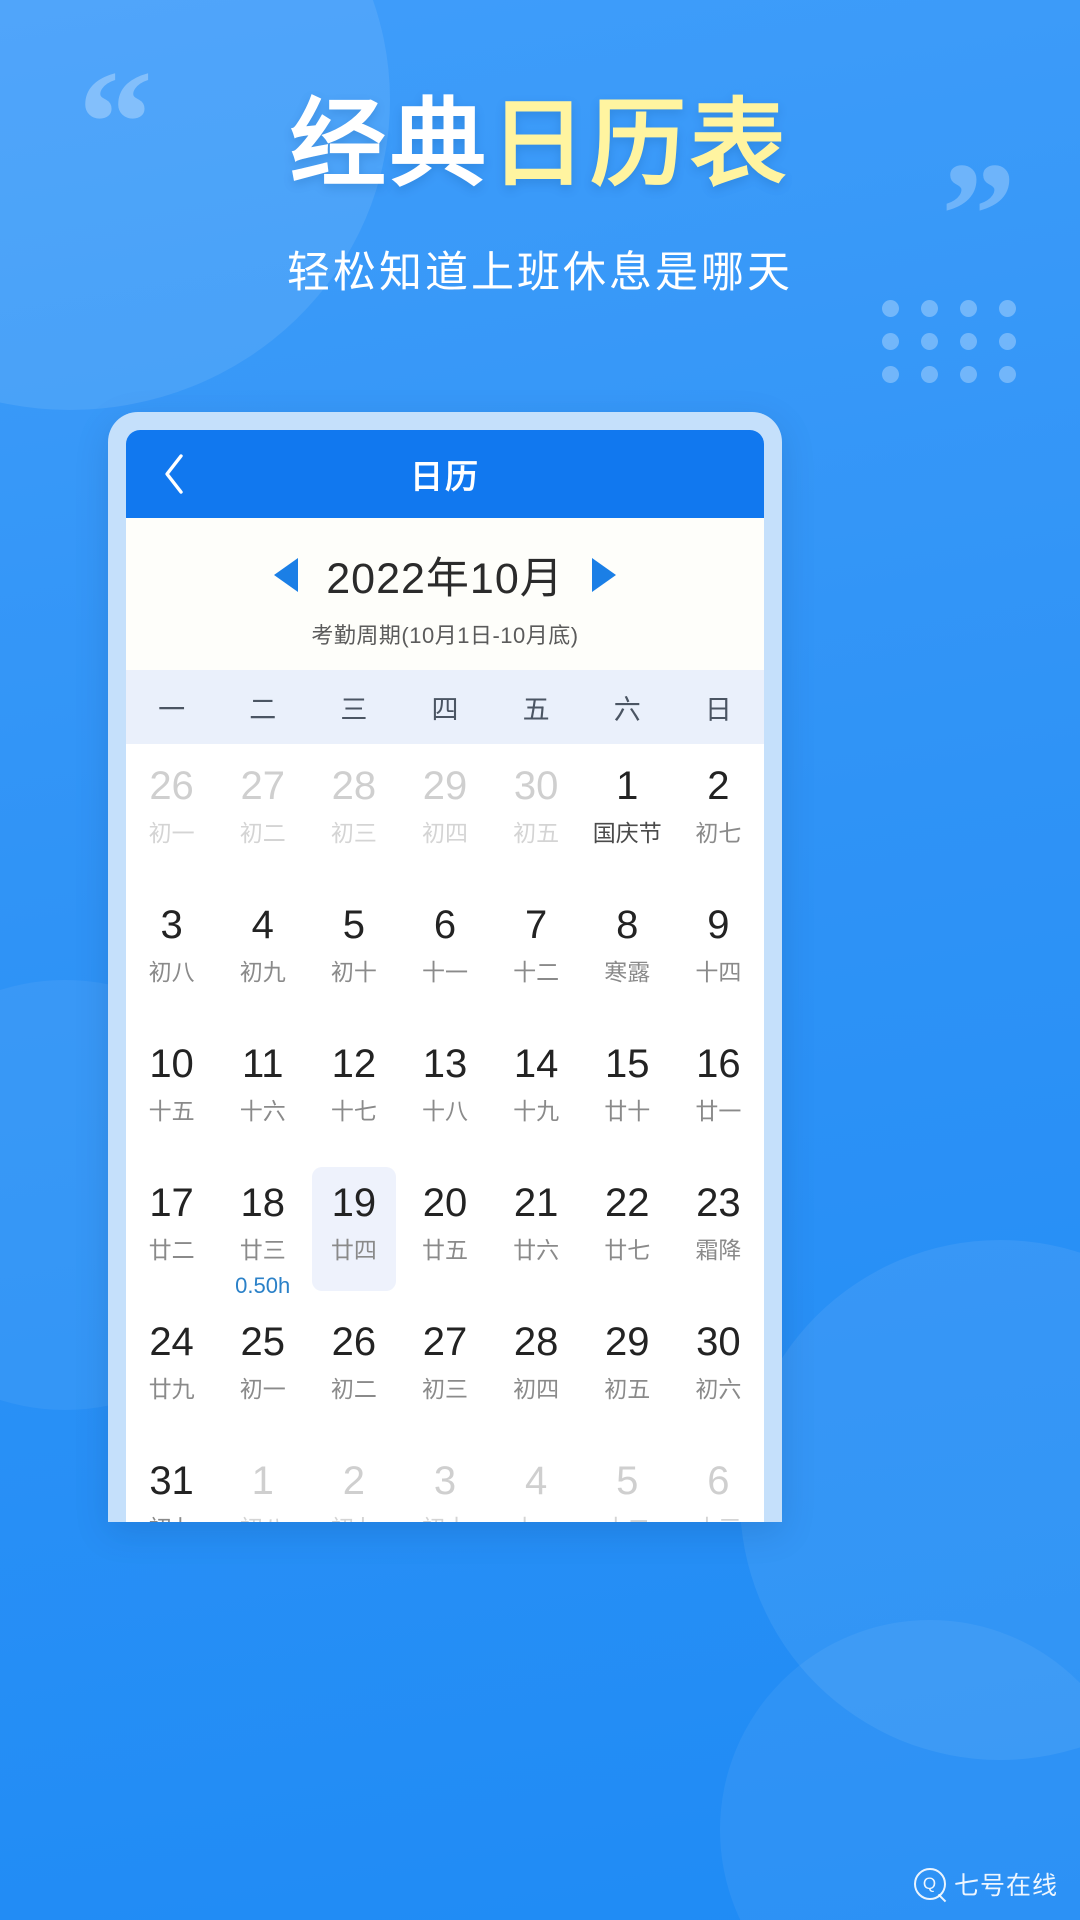 The width and height of the screenshot is (1080, 1920). What do you see at coordinates (627, 1064) in the screenshot?
I see `day-number: 15` at bounding box center [627, 1064].